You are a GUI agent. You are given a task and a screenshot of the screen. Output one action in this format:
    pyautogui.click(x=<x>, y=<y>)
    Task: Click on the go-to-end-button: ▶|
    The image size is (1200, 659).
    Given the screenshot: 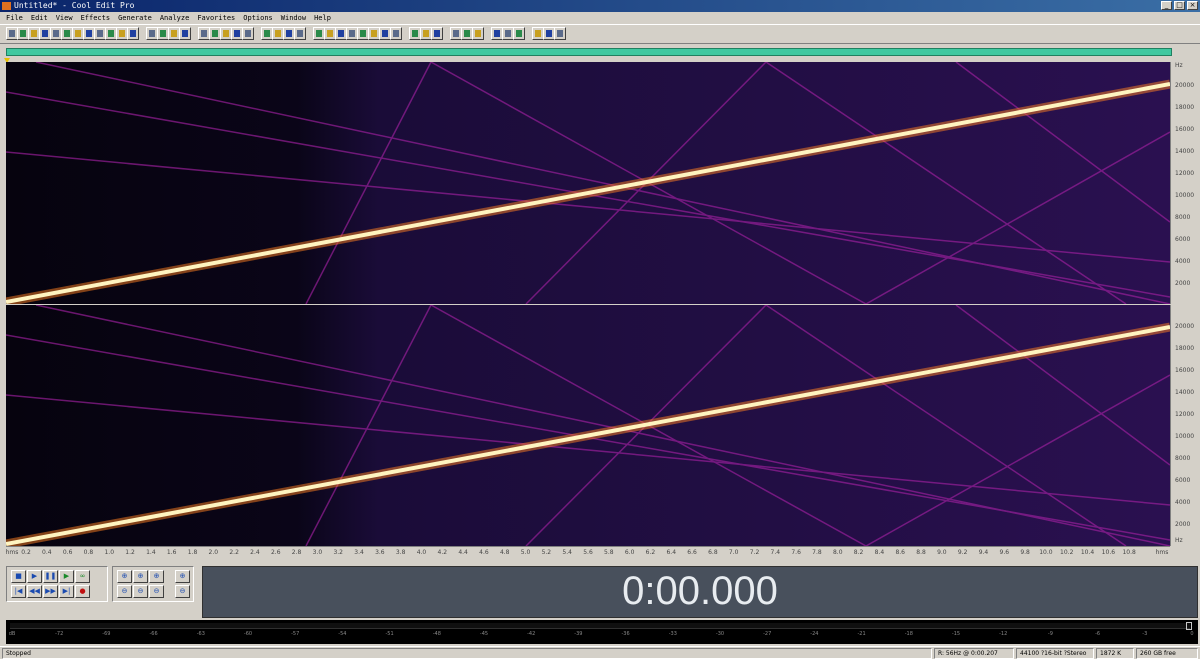 What is the action you would take?
    pyautogui.click(x=66, y=591)
    